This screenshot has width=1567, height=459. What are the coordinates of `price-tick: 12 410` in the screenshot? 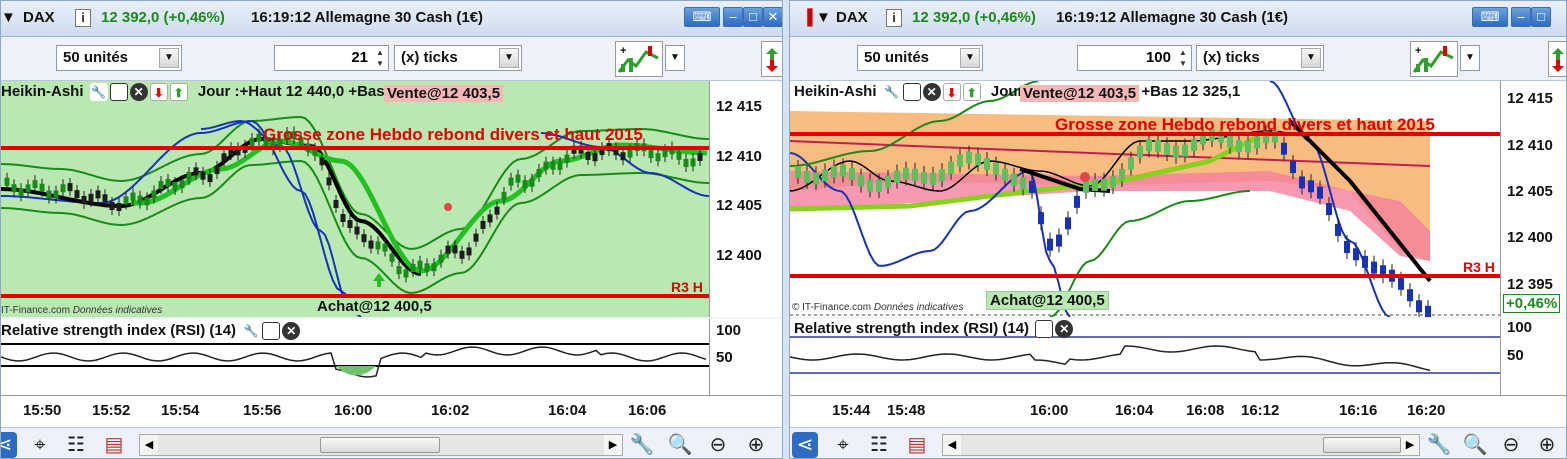 It's located at (1530, 145).